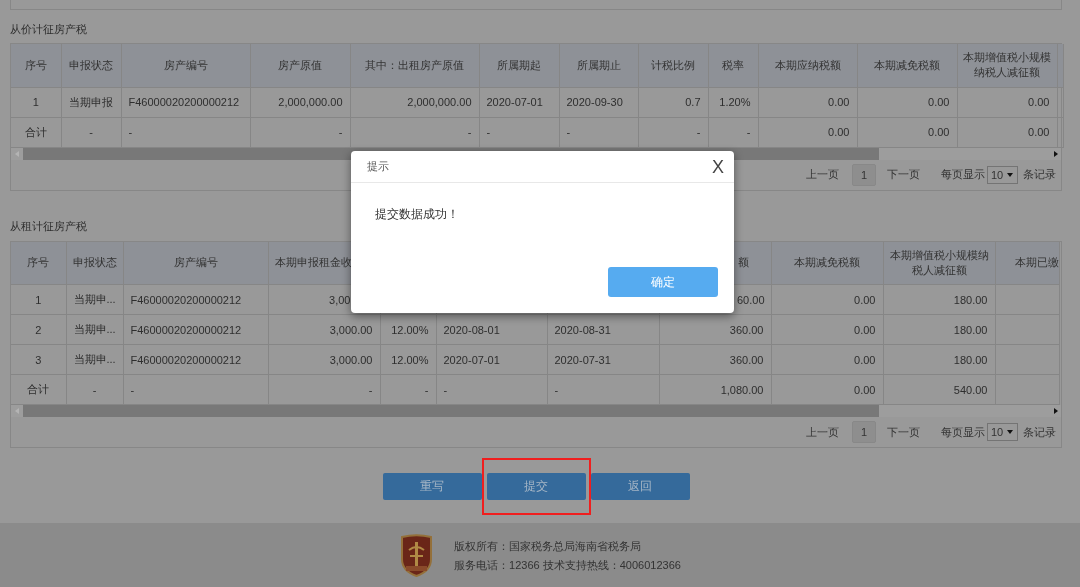  What do you see at coordinates (673, 65) in the screenshot?
I see `column-header: 计税比例` at bounding box center [673, 65].